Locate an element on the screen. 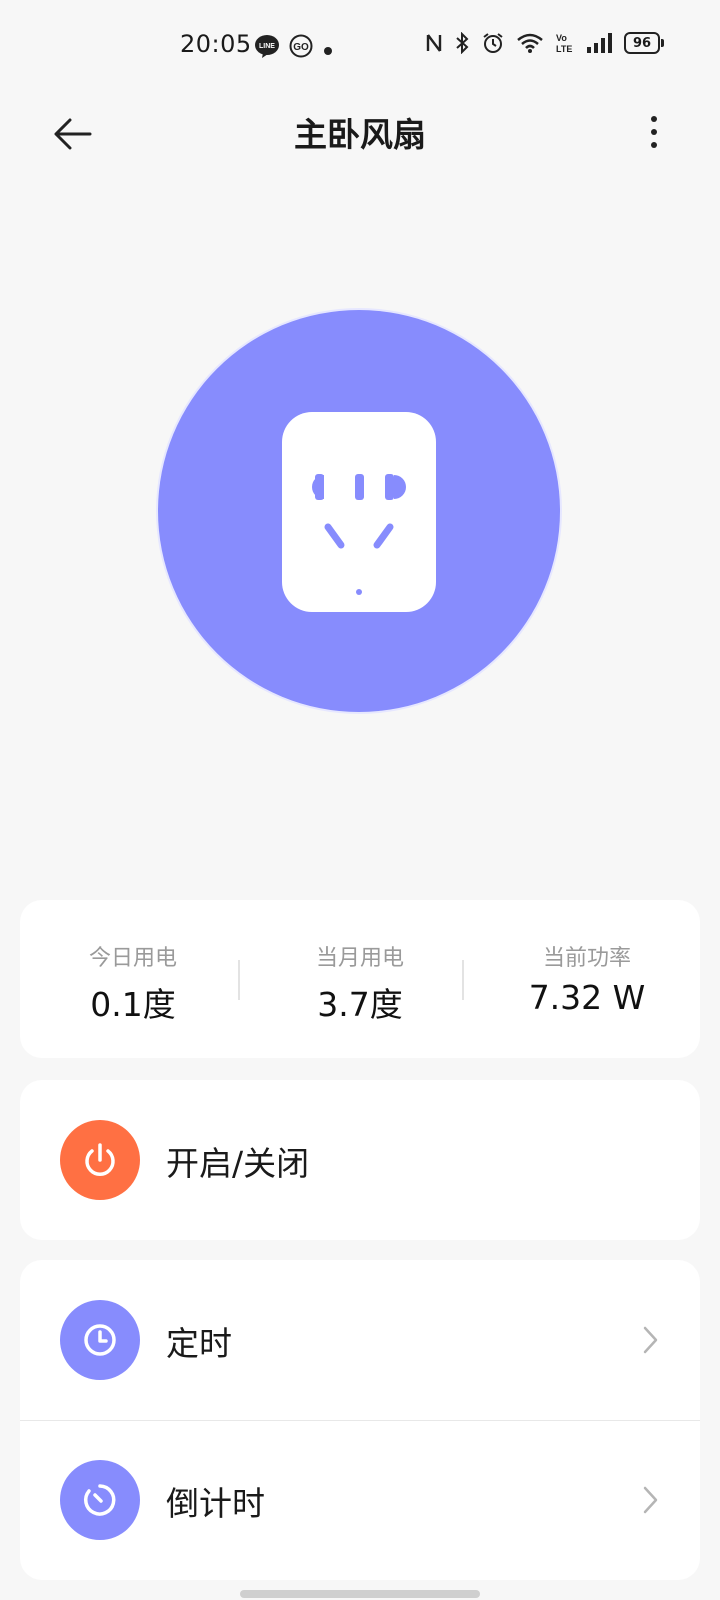 The width and height of the screenshot is (720, 1600). countdown-icon is located at coordinates (100, 1500).